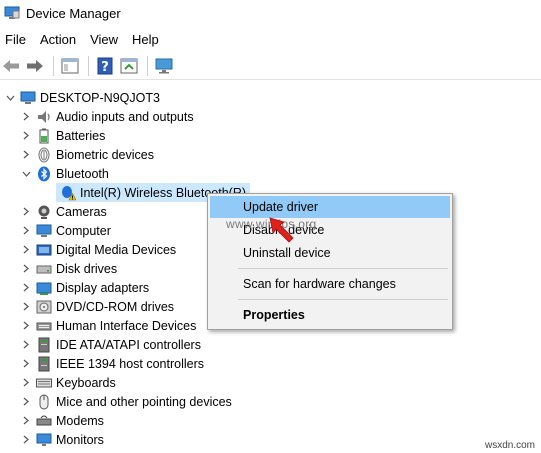 The image size is (541, 453). Describe the element at coordinates (35, 66) in the screenshot. I see `forward-icon` at that location.